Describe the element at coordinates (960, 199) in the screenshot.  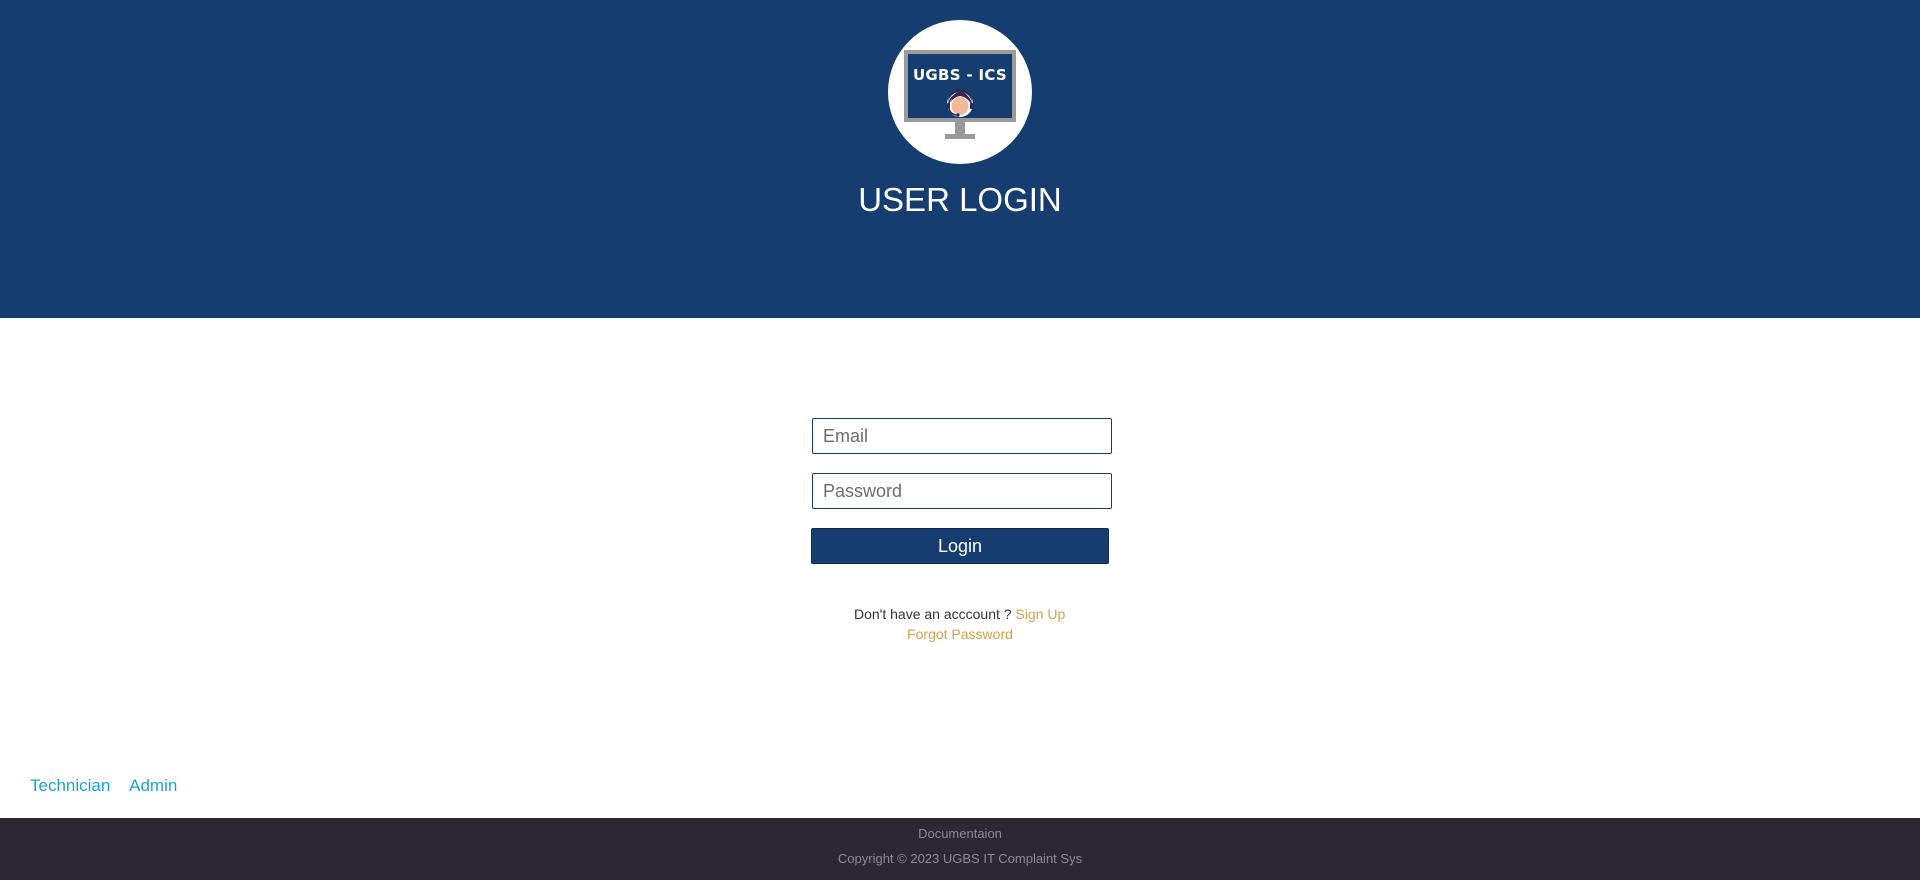
I see `page-title: USER LOGIN` at that location.